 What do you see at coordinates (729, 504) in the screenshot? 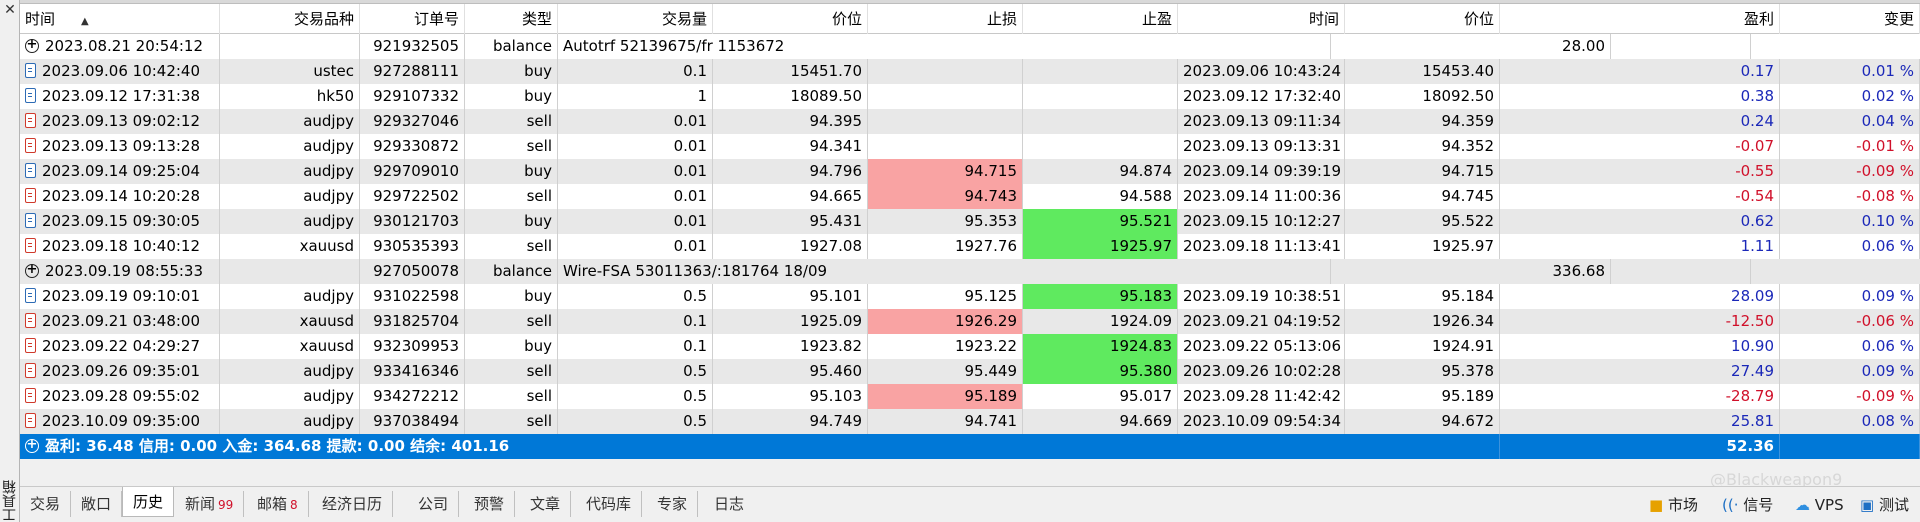
I see `tab-journal: 日志` at bounding box center [729, 504].